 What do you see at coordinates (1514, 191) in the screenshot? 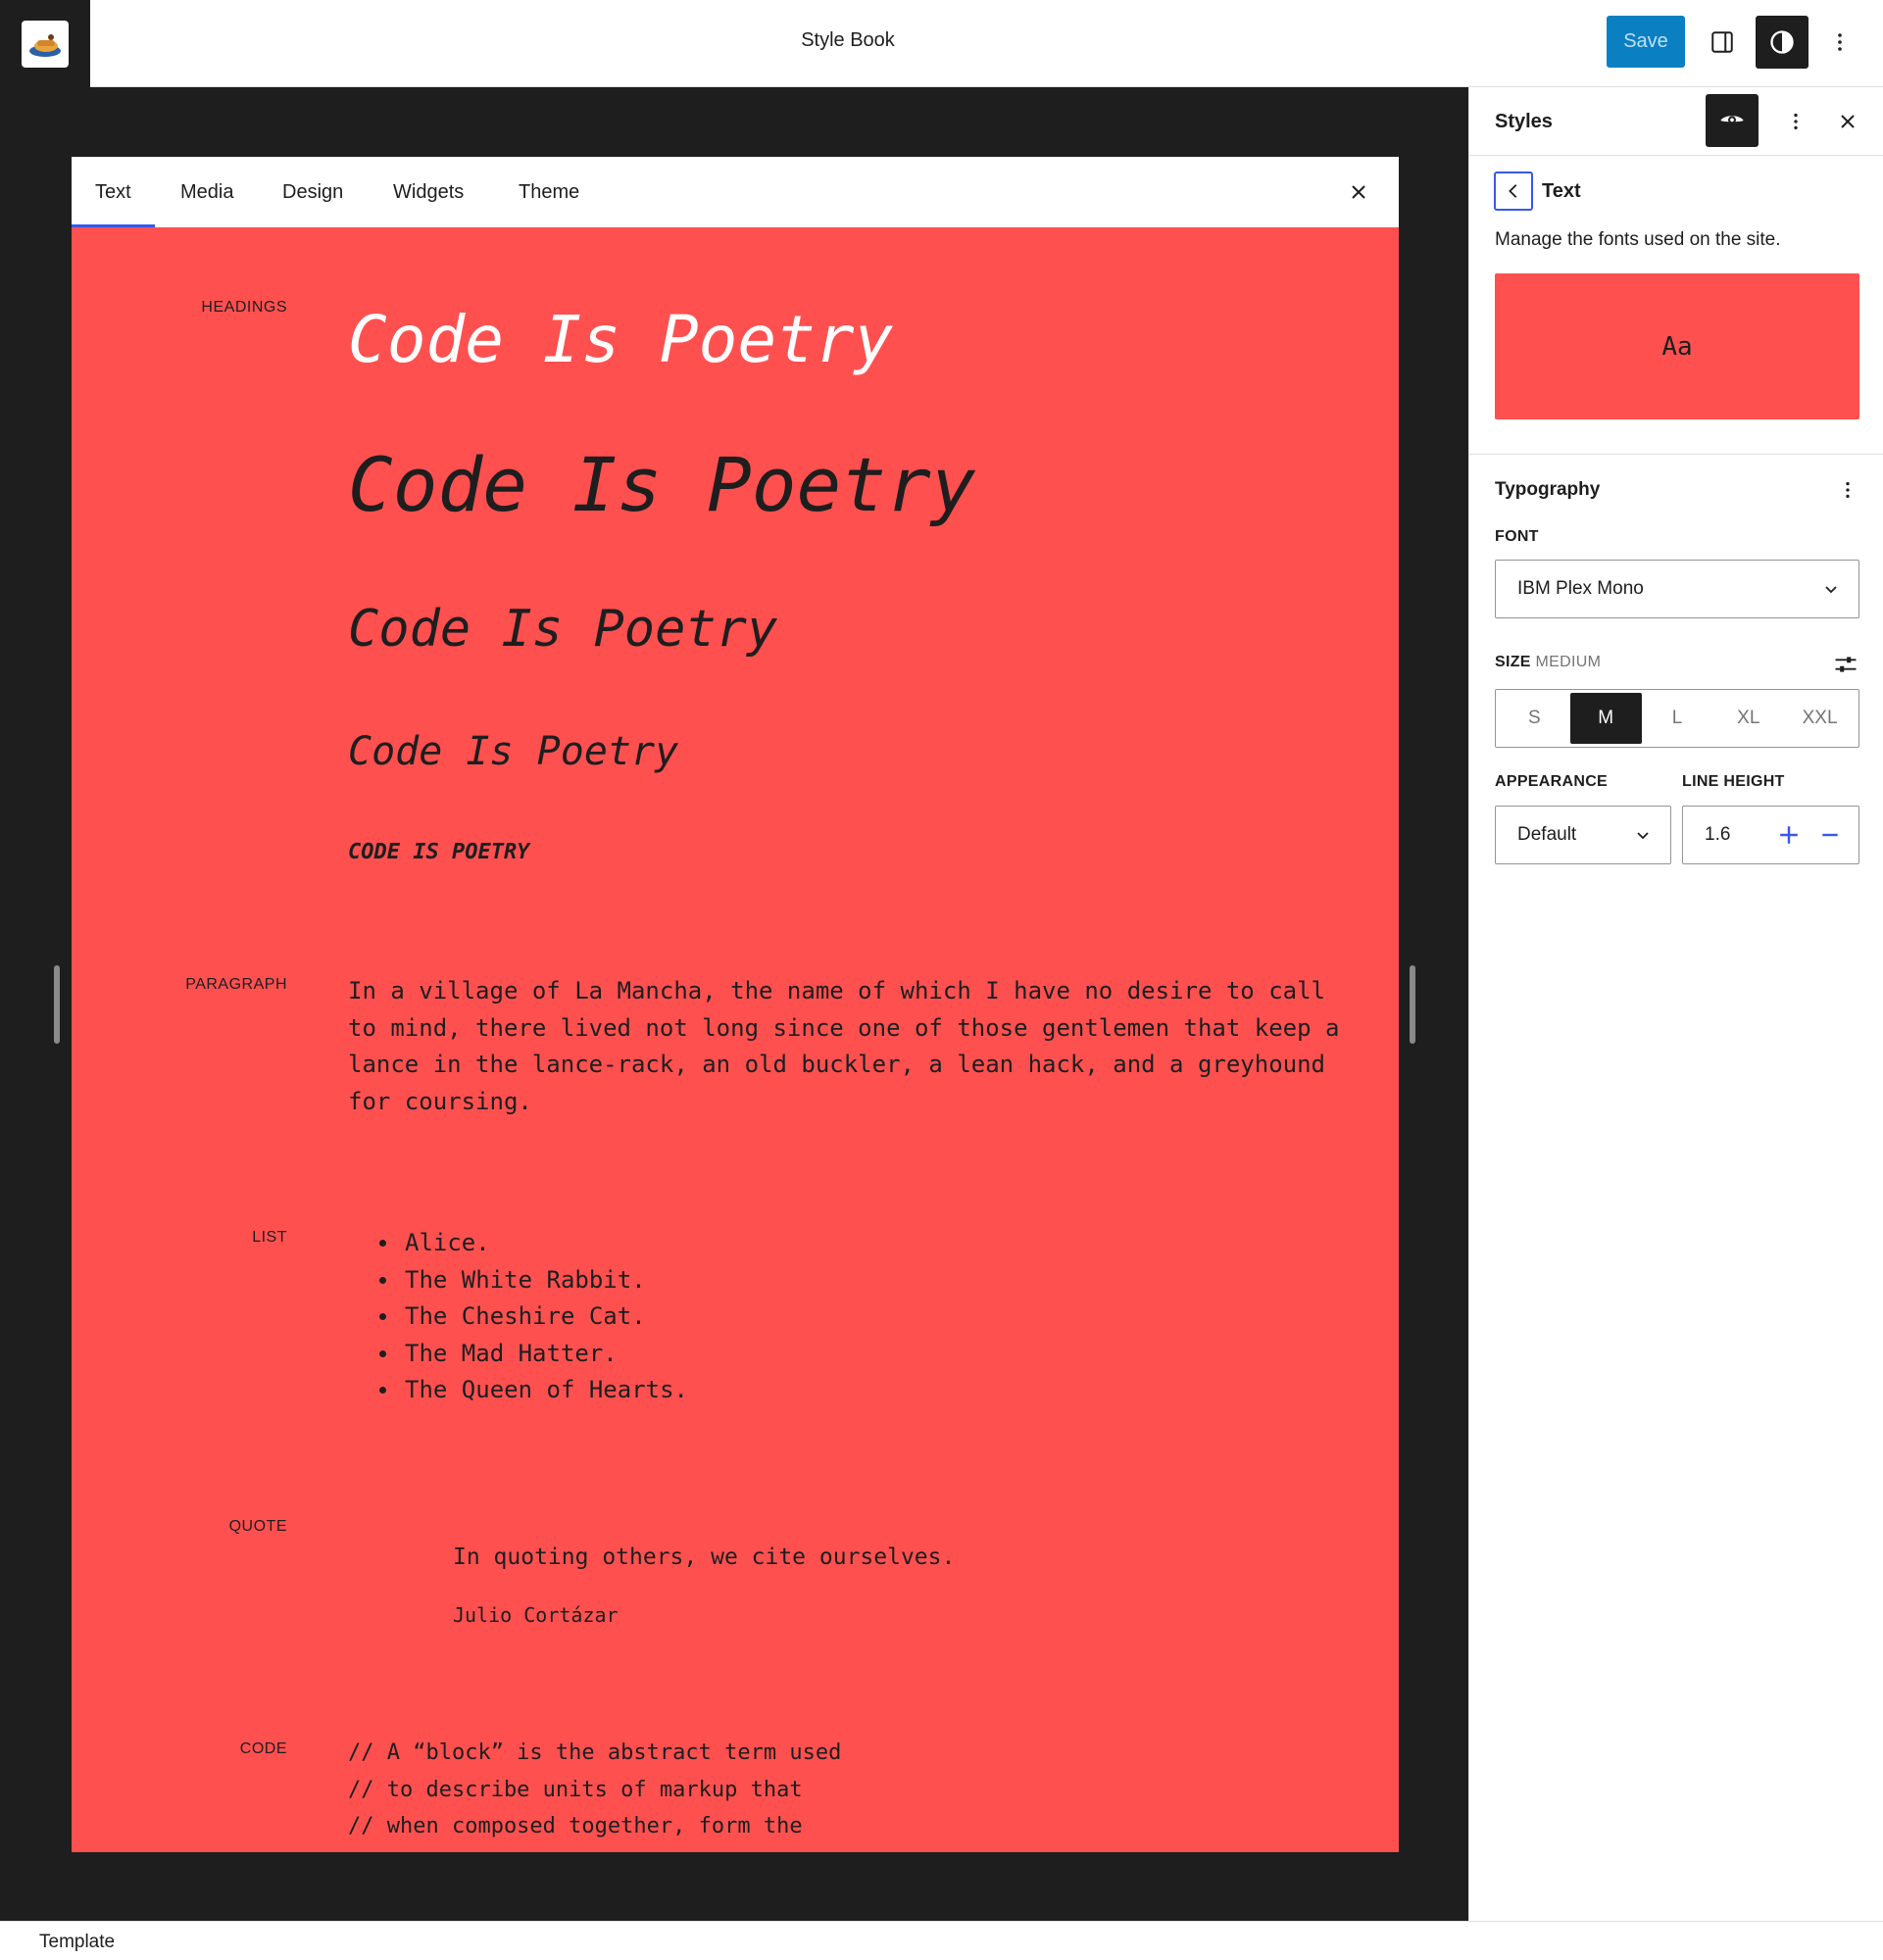
I see `chevron-left-icon` at bounding box center [1514, 191].